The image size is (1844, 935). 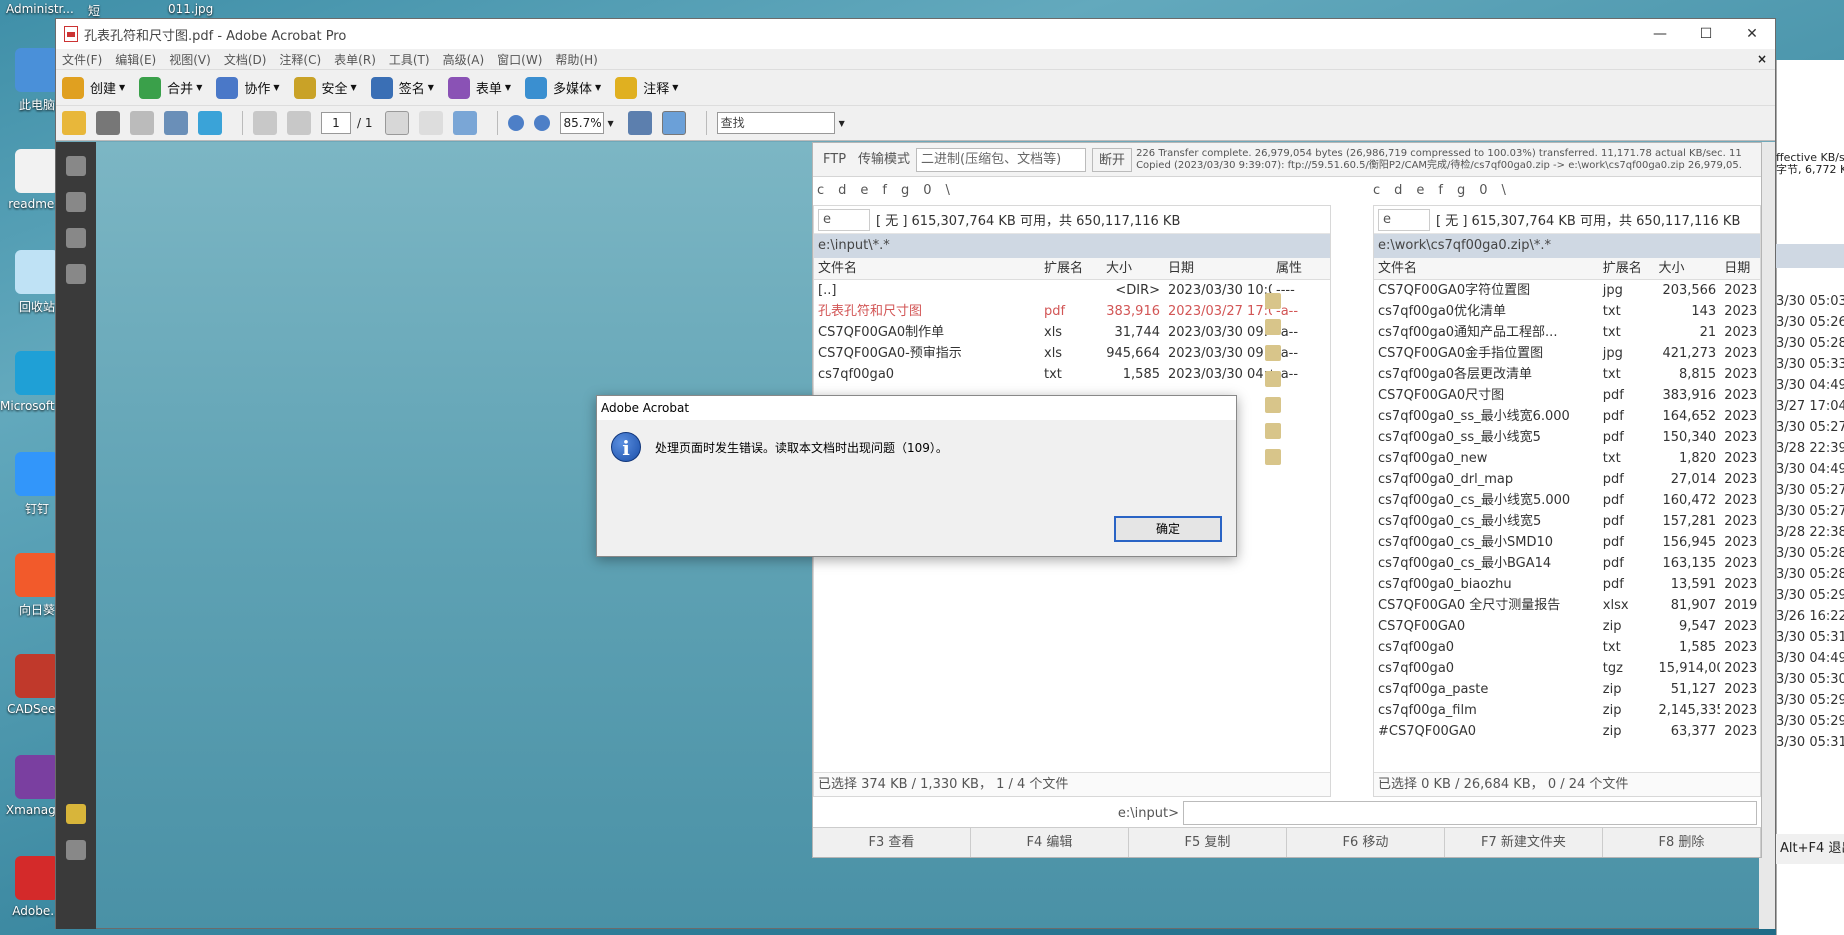 I want to click on left-drive-select: e, so click(x=844, y=219).